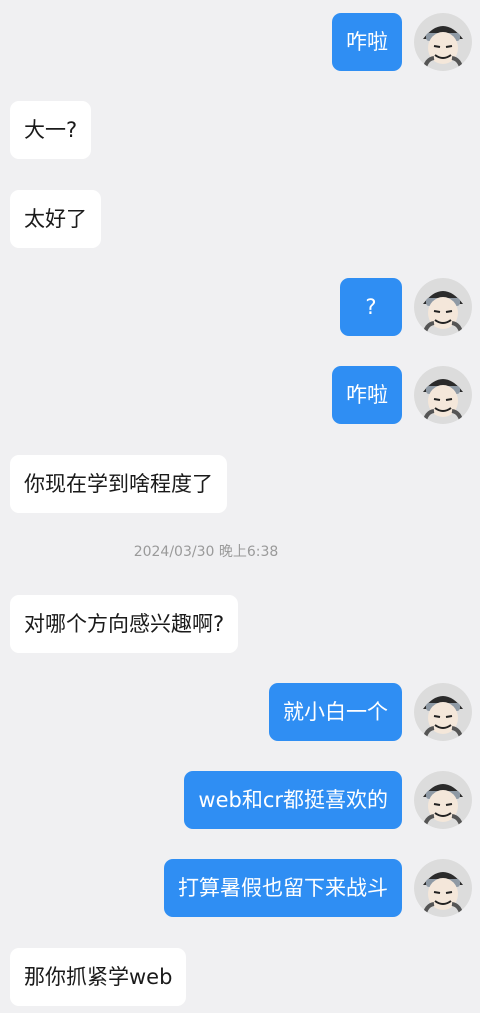 The image size is (480, 1013). What do you see at coordinates (283, 888) in the screenshot?
I see `outgoing-message-bubble: 打算暑假也留下来战斗` at bounding box center [283, 888].